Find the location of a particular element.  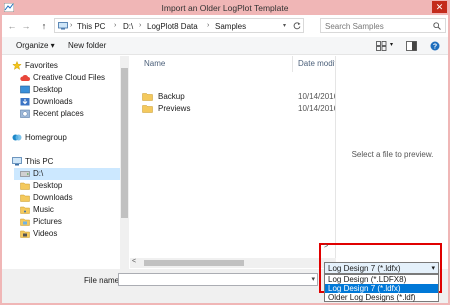

column-header-name: Name is located at coordinates (154, 63).